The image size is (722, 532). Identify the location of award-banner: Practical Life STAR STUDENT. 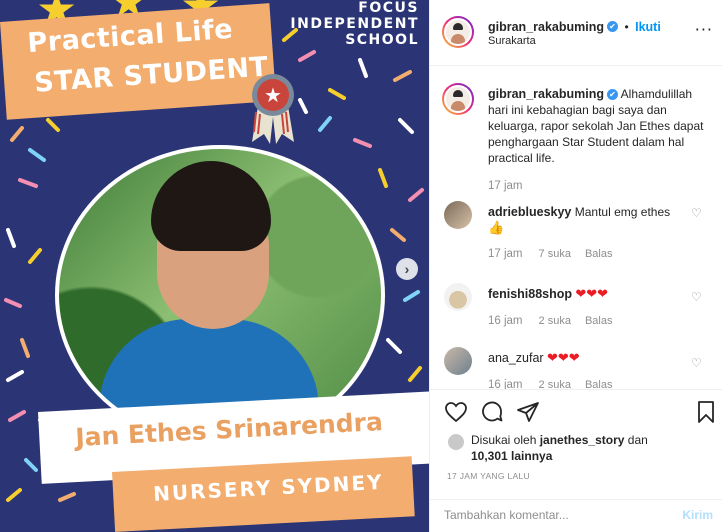
(138, 61).